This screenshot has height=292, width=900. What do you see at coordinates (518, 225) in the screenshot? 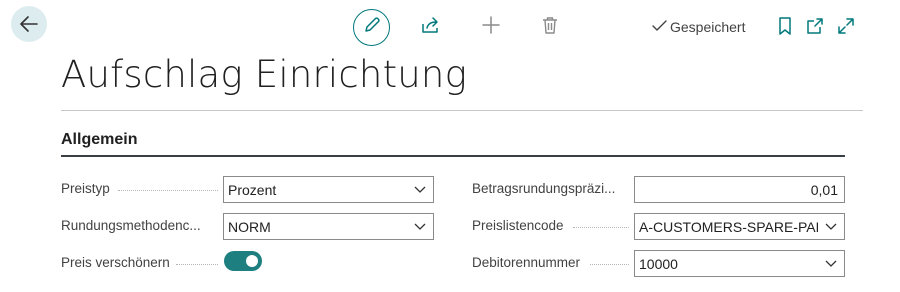
I see `preislistencode-label: Preislistencode` at bounding box center [518, 225].